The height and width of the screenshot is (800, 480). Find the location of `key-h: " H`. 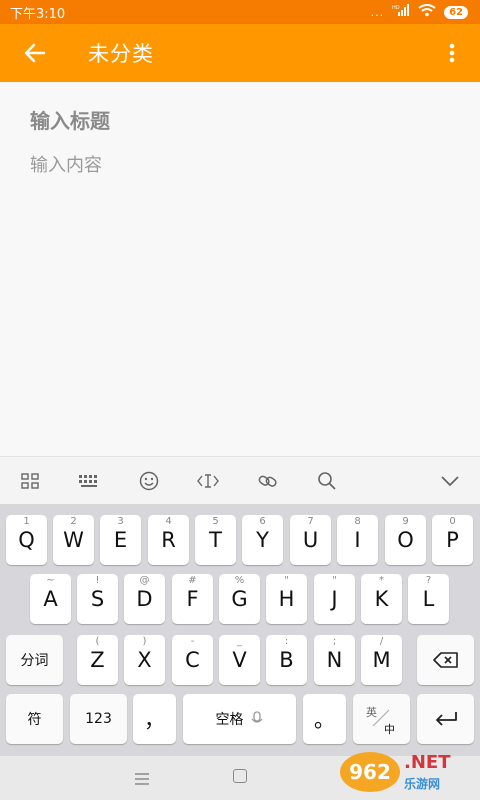

key-h: " H is located at coordinates (286, 599).